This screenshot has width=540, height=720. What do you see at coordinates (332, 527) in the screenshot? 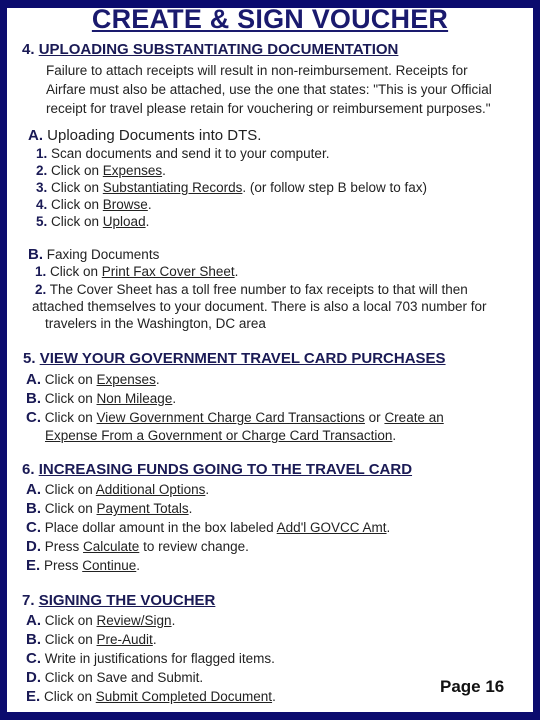
I see `link-addl-govcc-amt: Add'l GOVCC Amt` at bounding box center [332, 527].